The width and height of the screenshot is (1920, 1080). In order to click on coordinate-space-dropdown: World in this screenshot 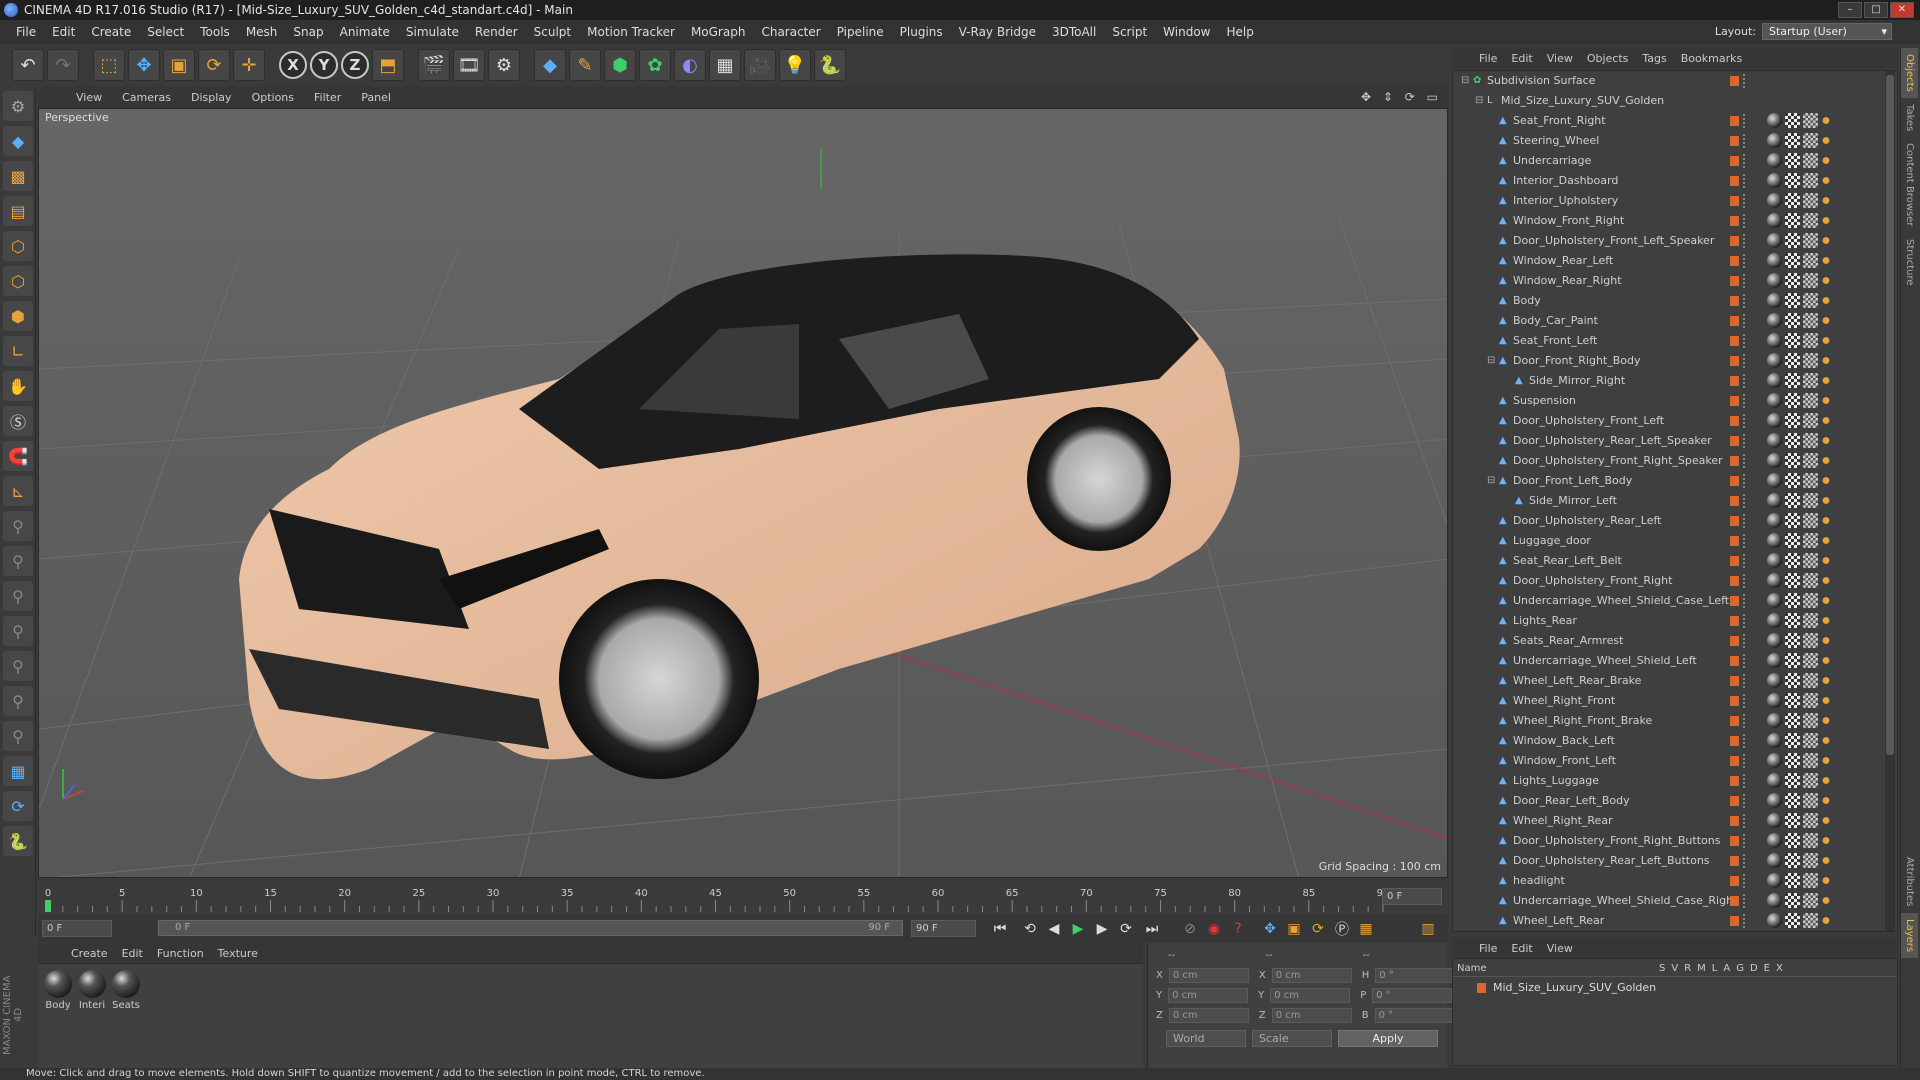, I will do `click(1206, 1038)`.